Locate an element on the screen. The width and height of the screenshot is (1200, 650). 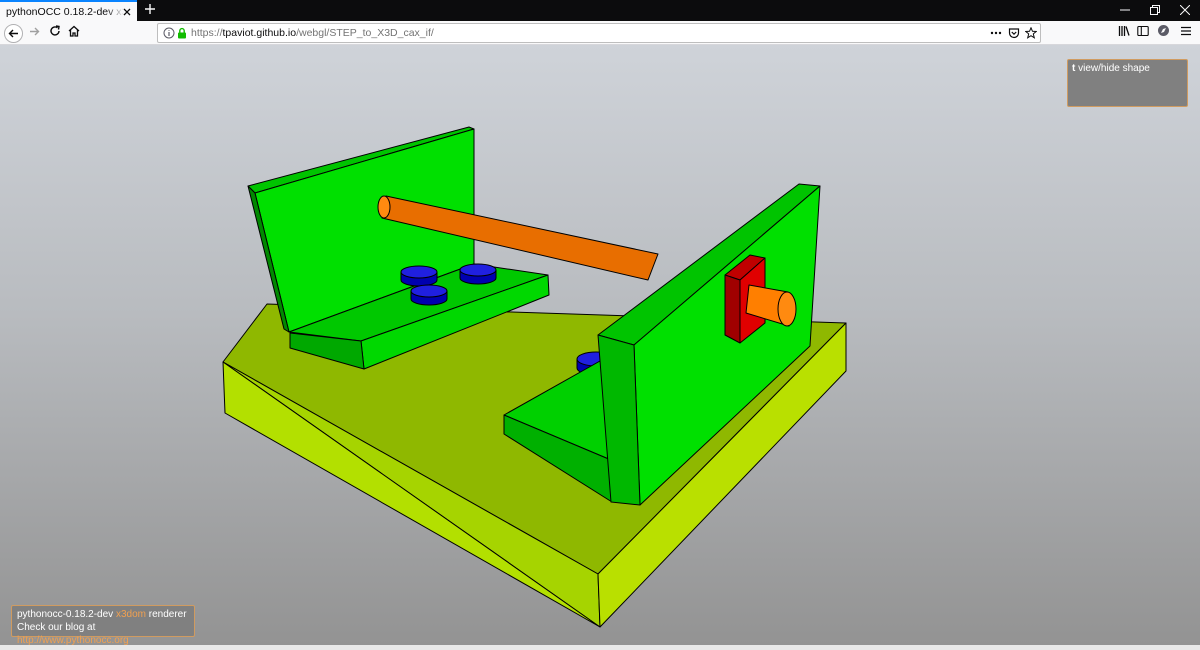
home-icon is located at coordinates (74, 33).